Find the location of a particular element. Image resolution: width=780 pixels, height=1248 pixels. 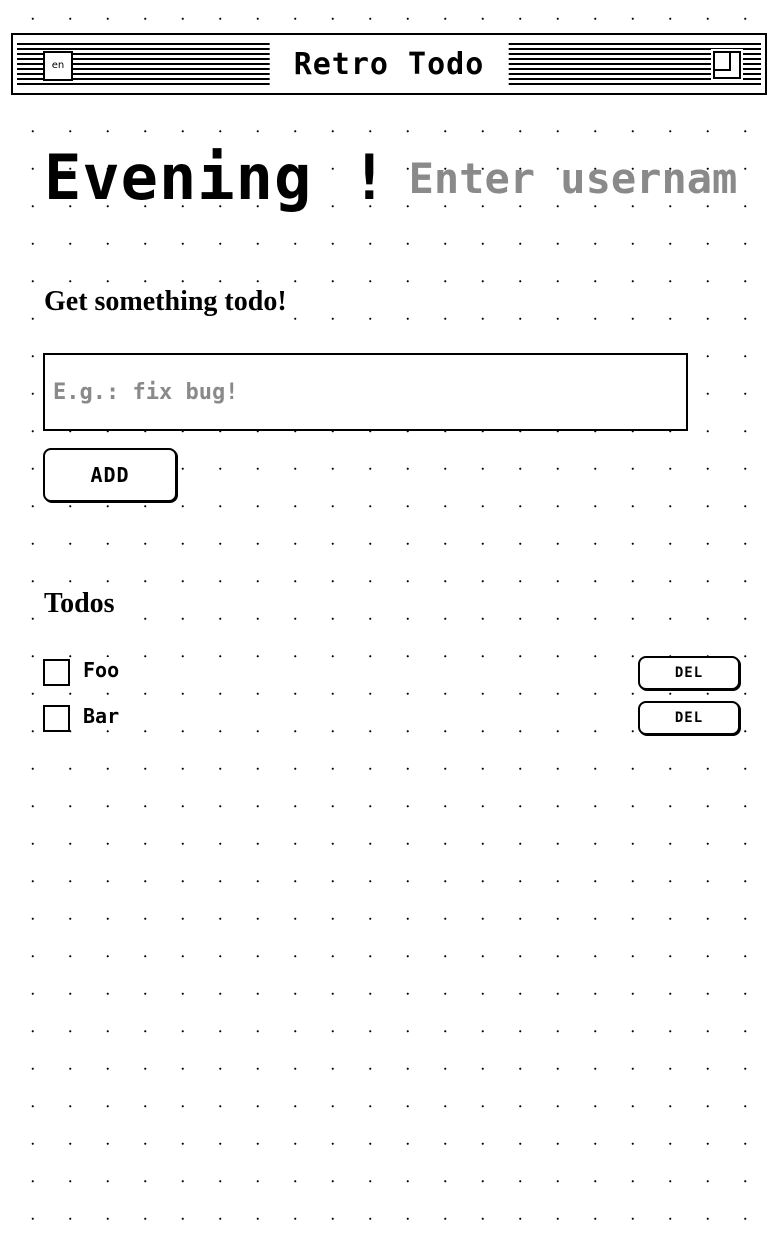

language-label: en is located at coordinates (58, 65).